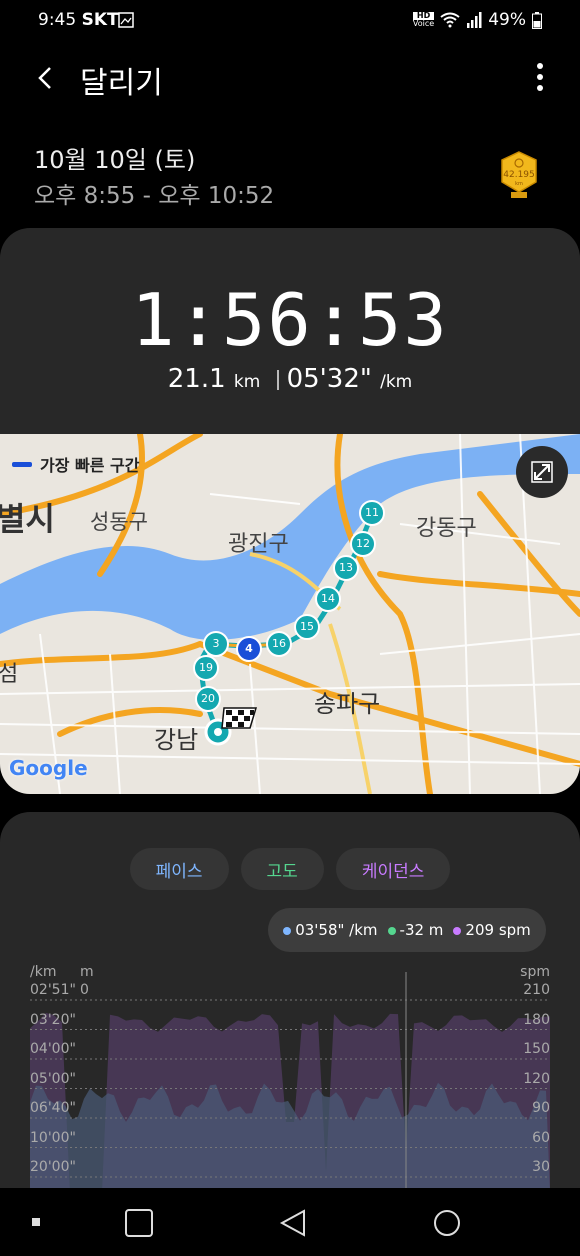  I want to click on cadence-tick-label: 60, so click(541, 1137).